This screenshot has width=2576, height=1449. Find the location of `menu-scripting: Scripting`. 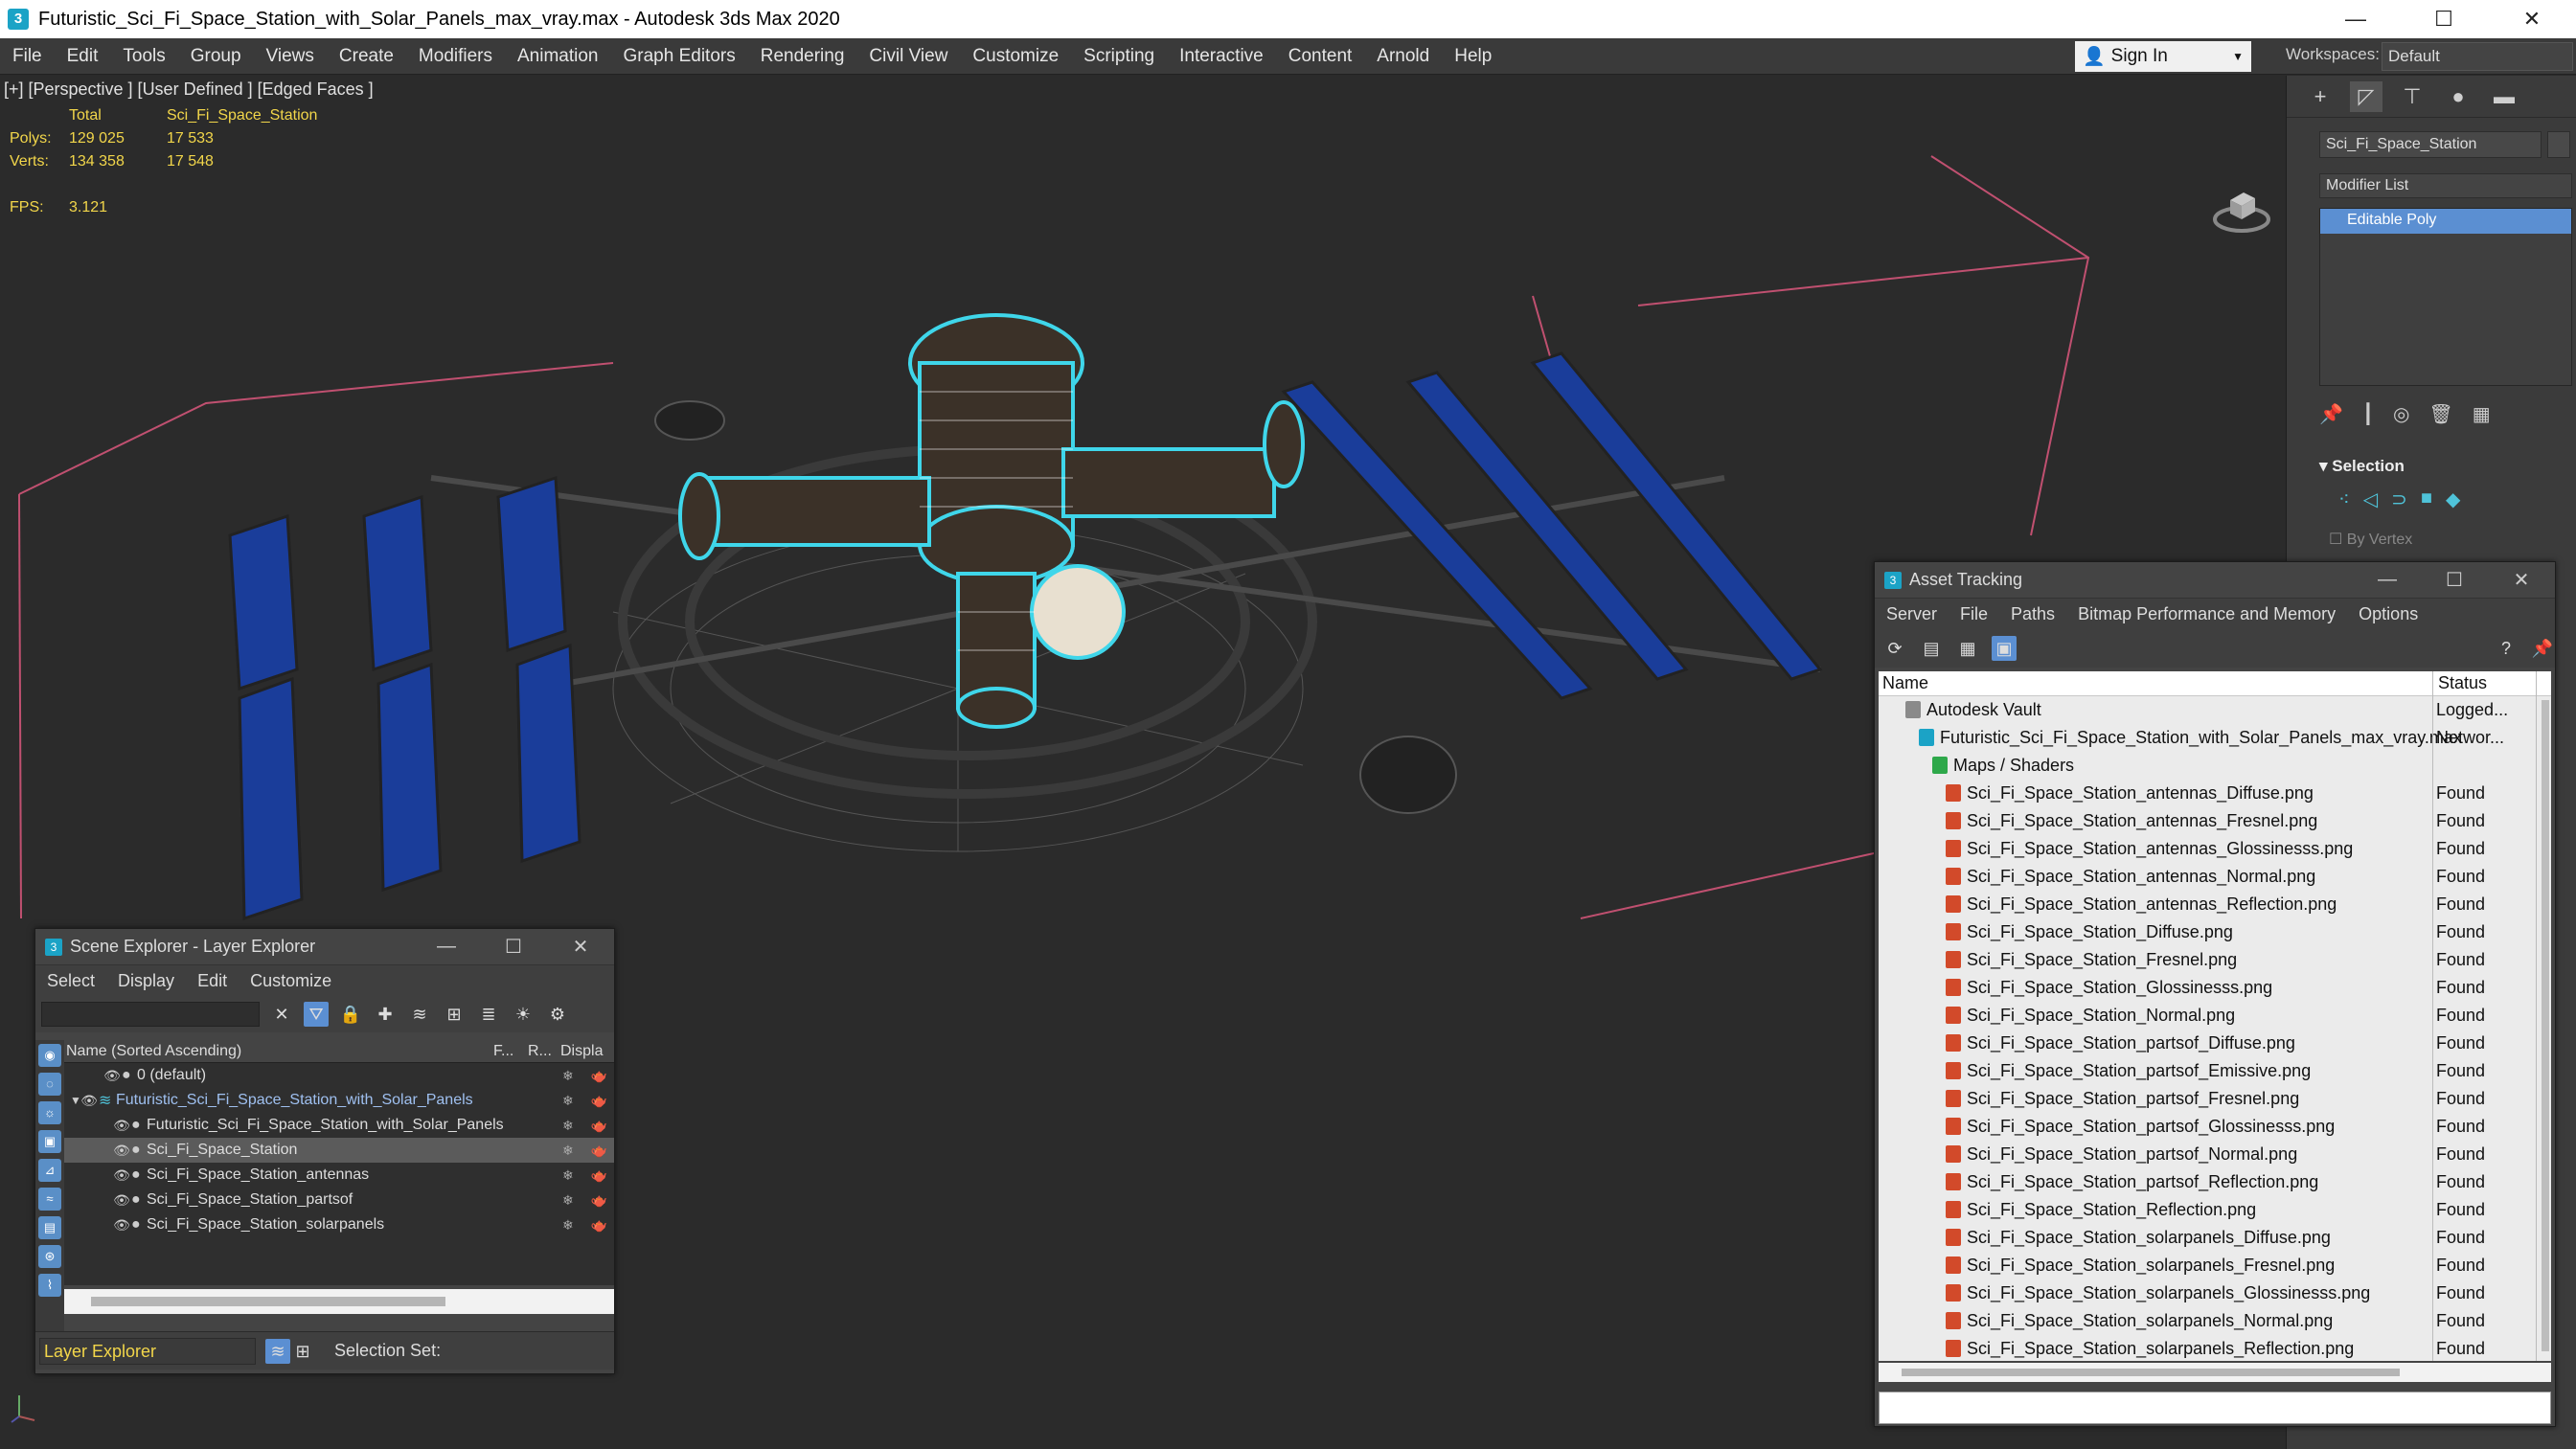

menu-scripting: Scripting is located at coordinates (1119, 56).